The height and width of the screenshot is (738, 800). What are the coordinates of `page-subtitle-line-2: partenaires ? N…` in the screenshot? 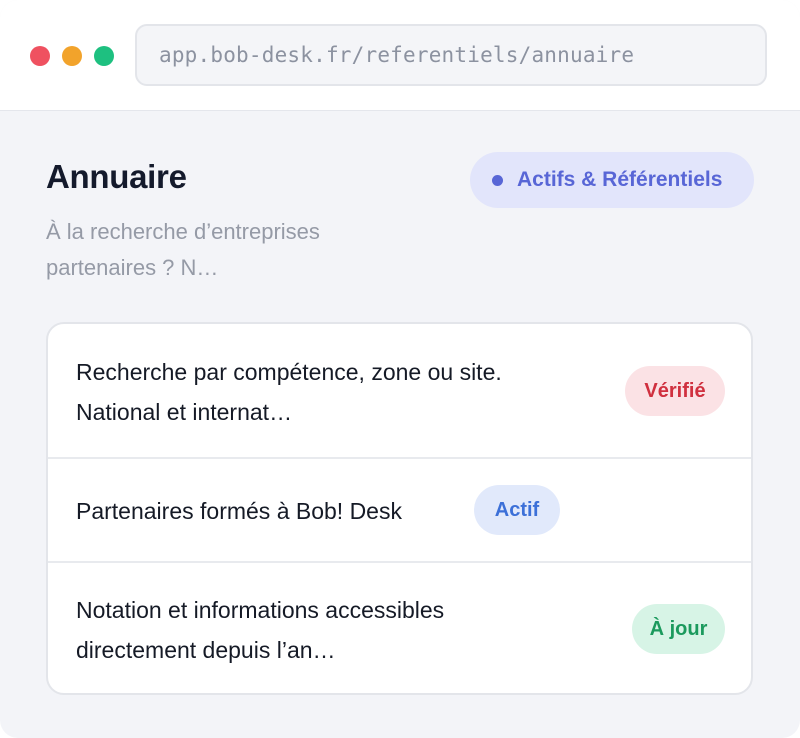 It's located at (132, 267).